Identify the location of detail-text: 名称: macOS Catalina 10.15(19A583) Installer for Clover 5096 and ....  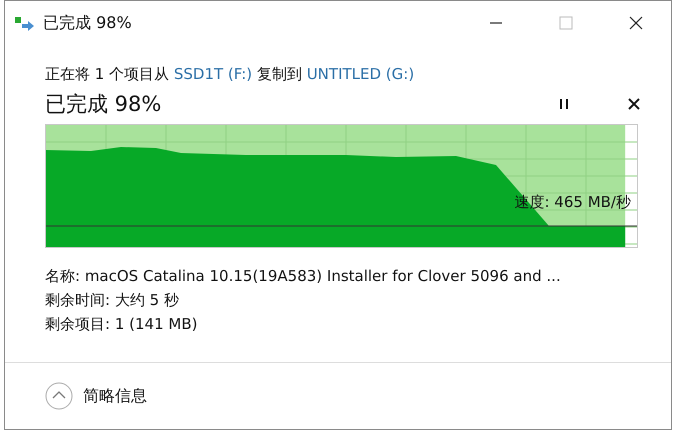
(303, 276).